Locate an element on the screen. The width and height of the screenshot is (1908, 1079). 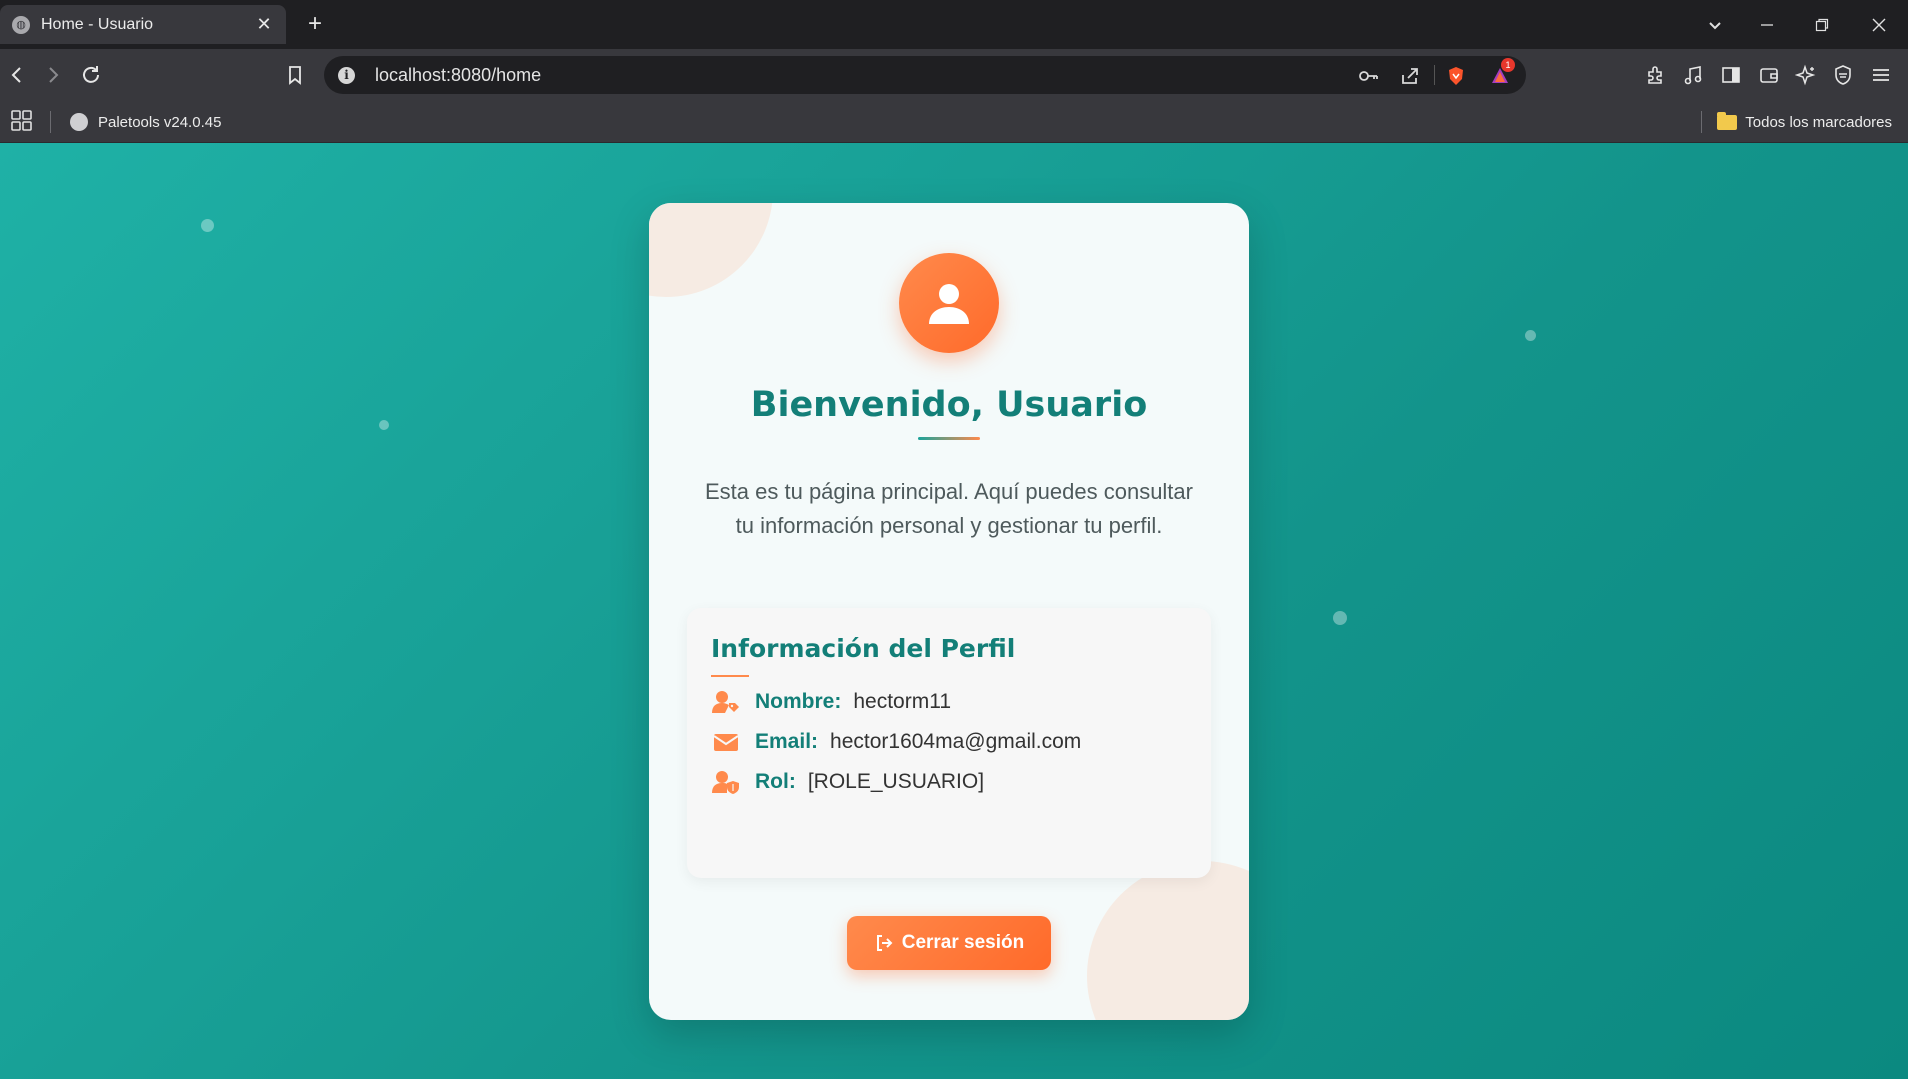
title-underline is located at coordinates (949, 438).